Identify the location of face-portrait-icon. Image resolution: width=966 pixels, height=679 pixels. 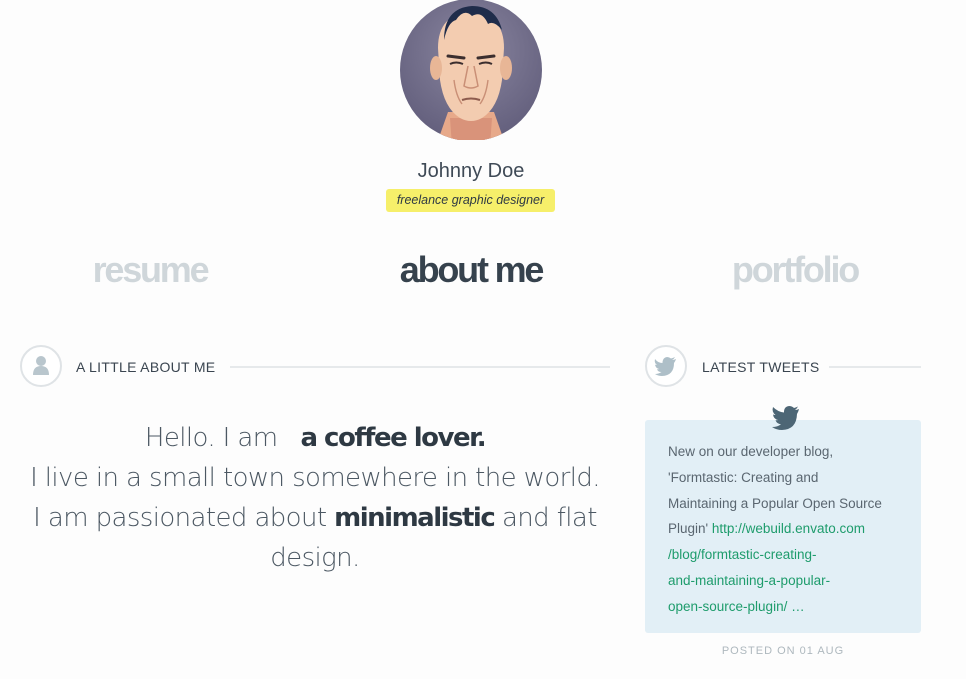
(471, 70).